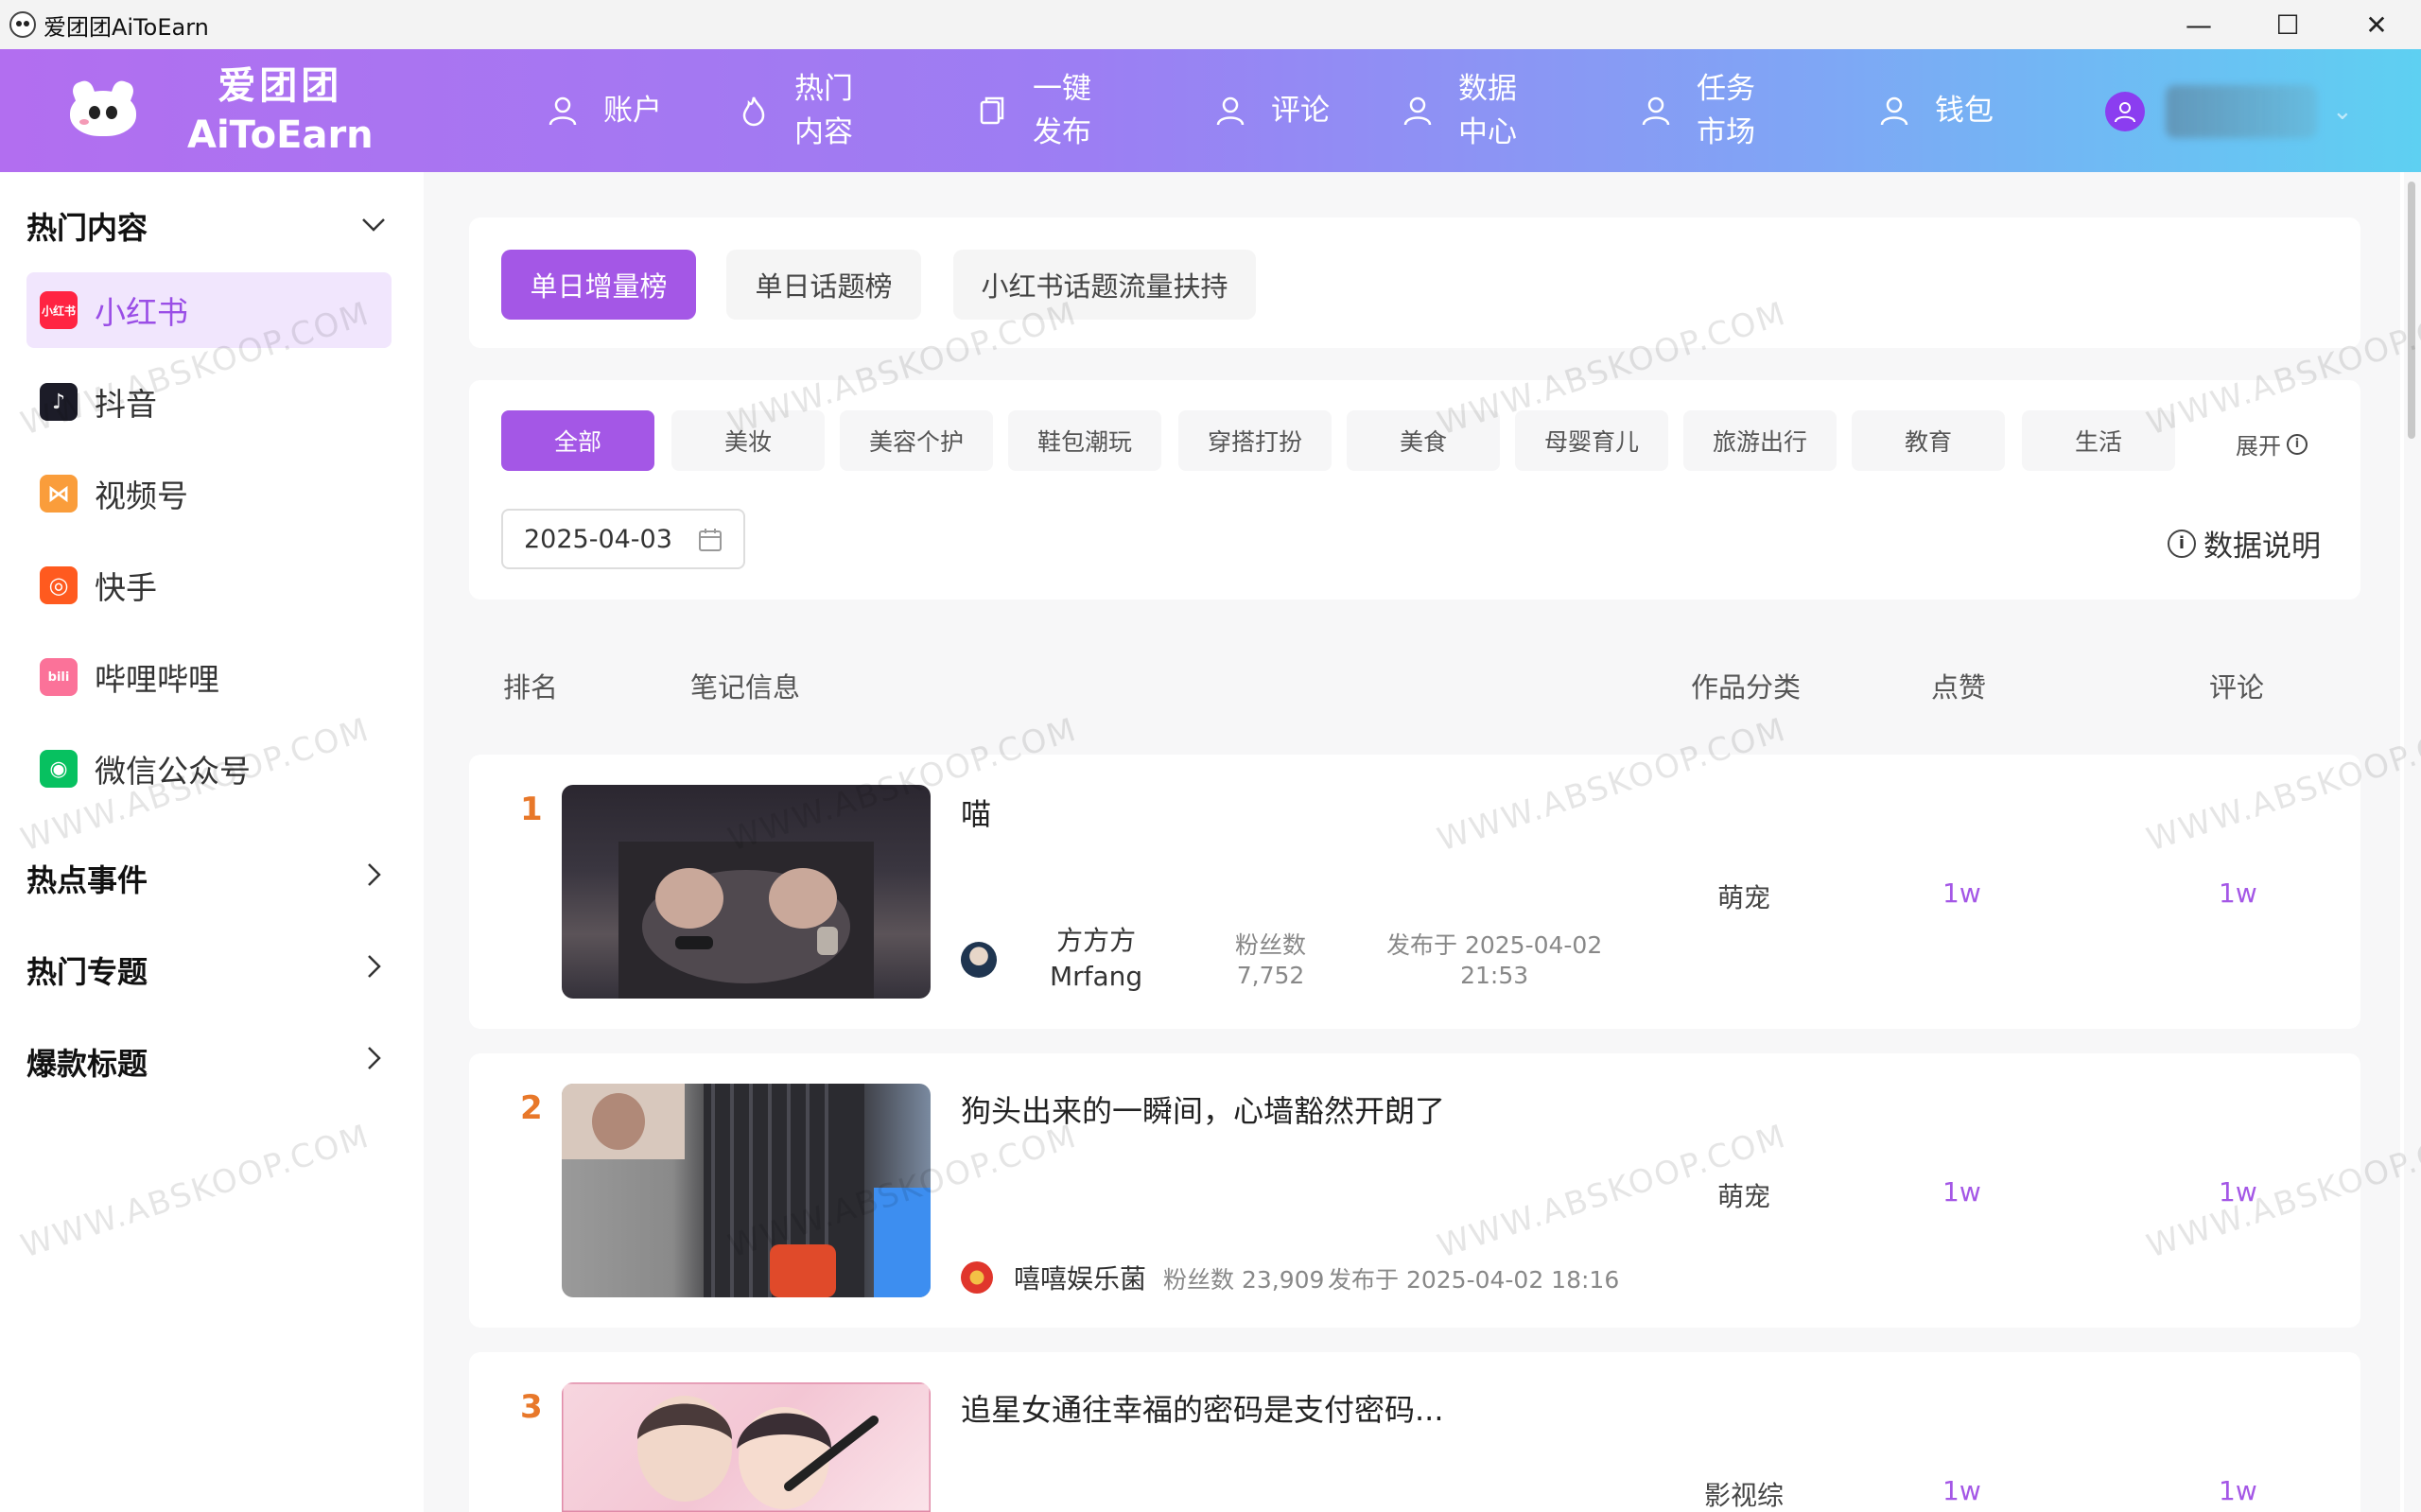 This screenshot has width=2421, height=1512. What do you see at coordinates (87, 226) in the screenshot?
I see `sidebar-section-hot-content: 热门内容` at bounding box center [87, 226].